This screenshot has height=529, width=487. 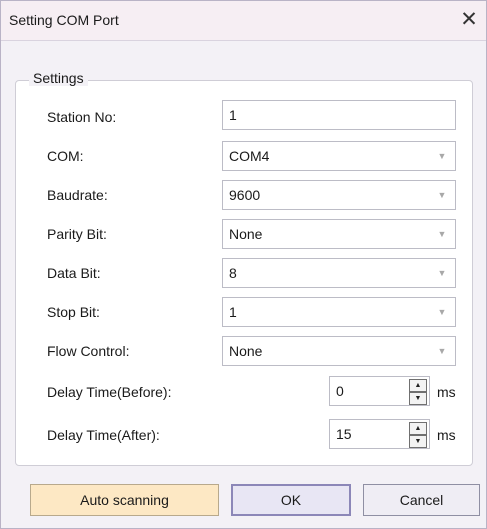 What do you see at coordinates (339, 156) in the screenshot?
I see `com-select: COM4 ▼` at bounding box center [339, 156].